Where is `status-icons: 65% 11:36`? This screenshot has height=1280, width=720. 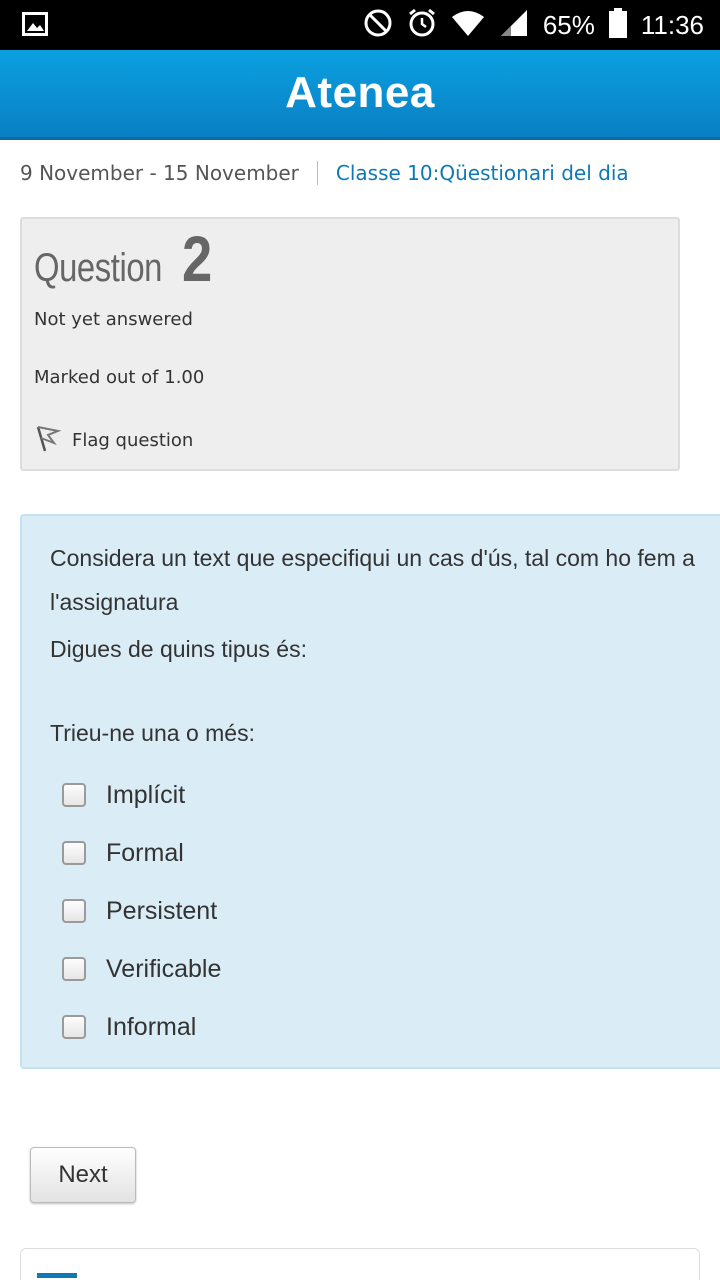
status-icons: 65% 11:36 is located at coordinates (533, 25).